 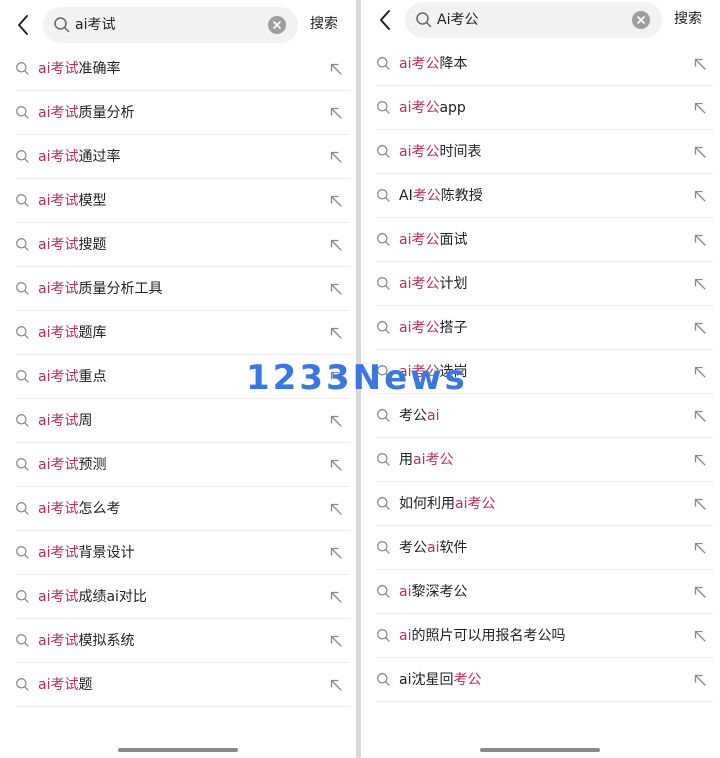 I want to click on list-item: ai考试重点, so click(x=178, y=377).